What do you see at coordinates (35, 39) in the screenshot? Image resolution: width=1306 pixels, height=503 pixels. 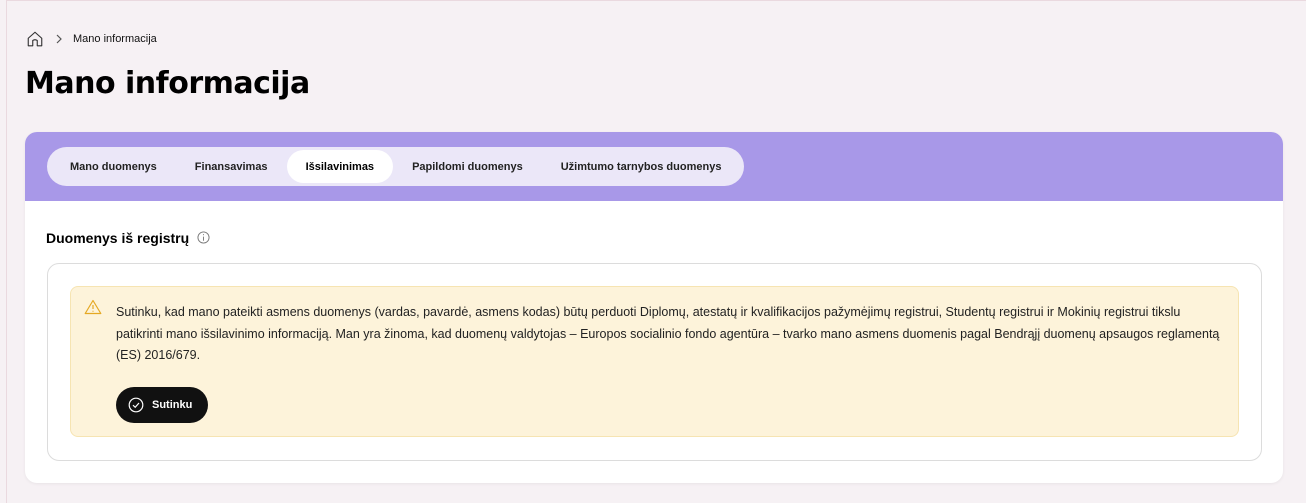 I see `home-icon` at bounding box center [35, 39].